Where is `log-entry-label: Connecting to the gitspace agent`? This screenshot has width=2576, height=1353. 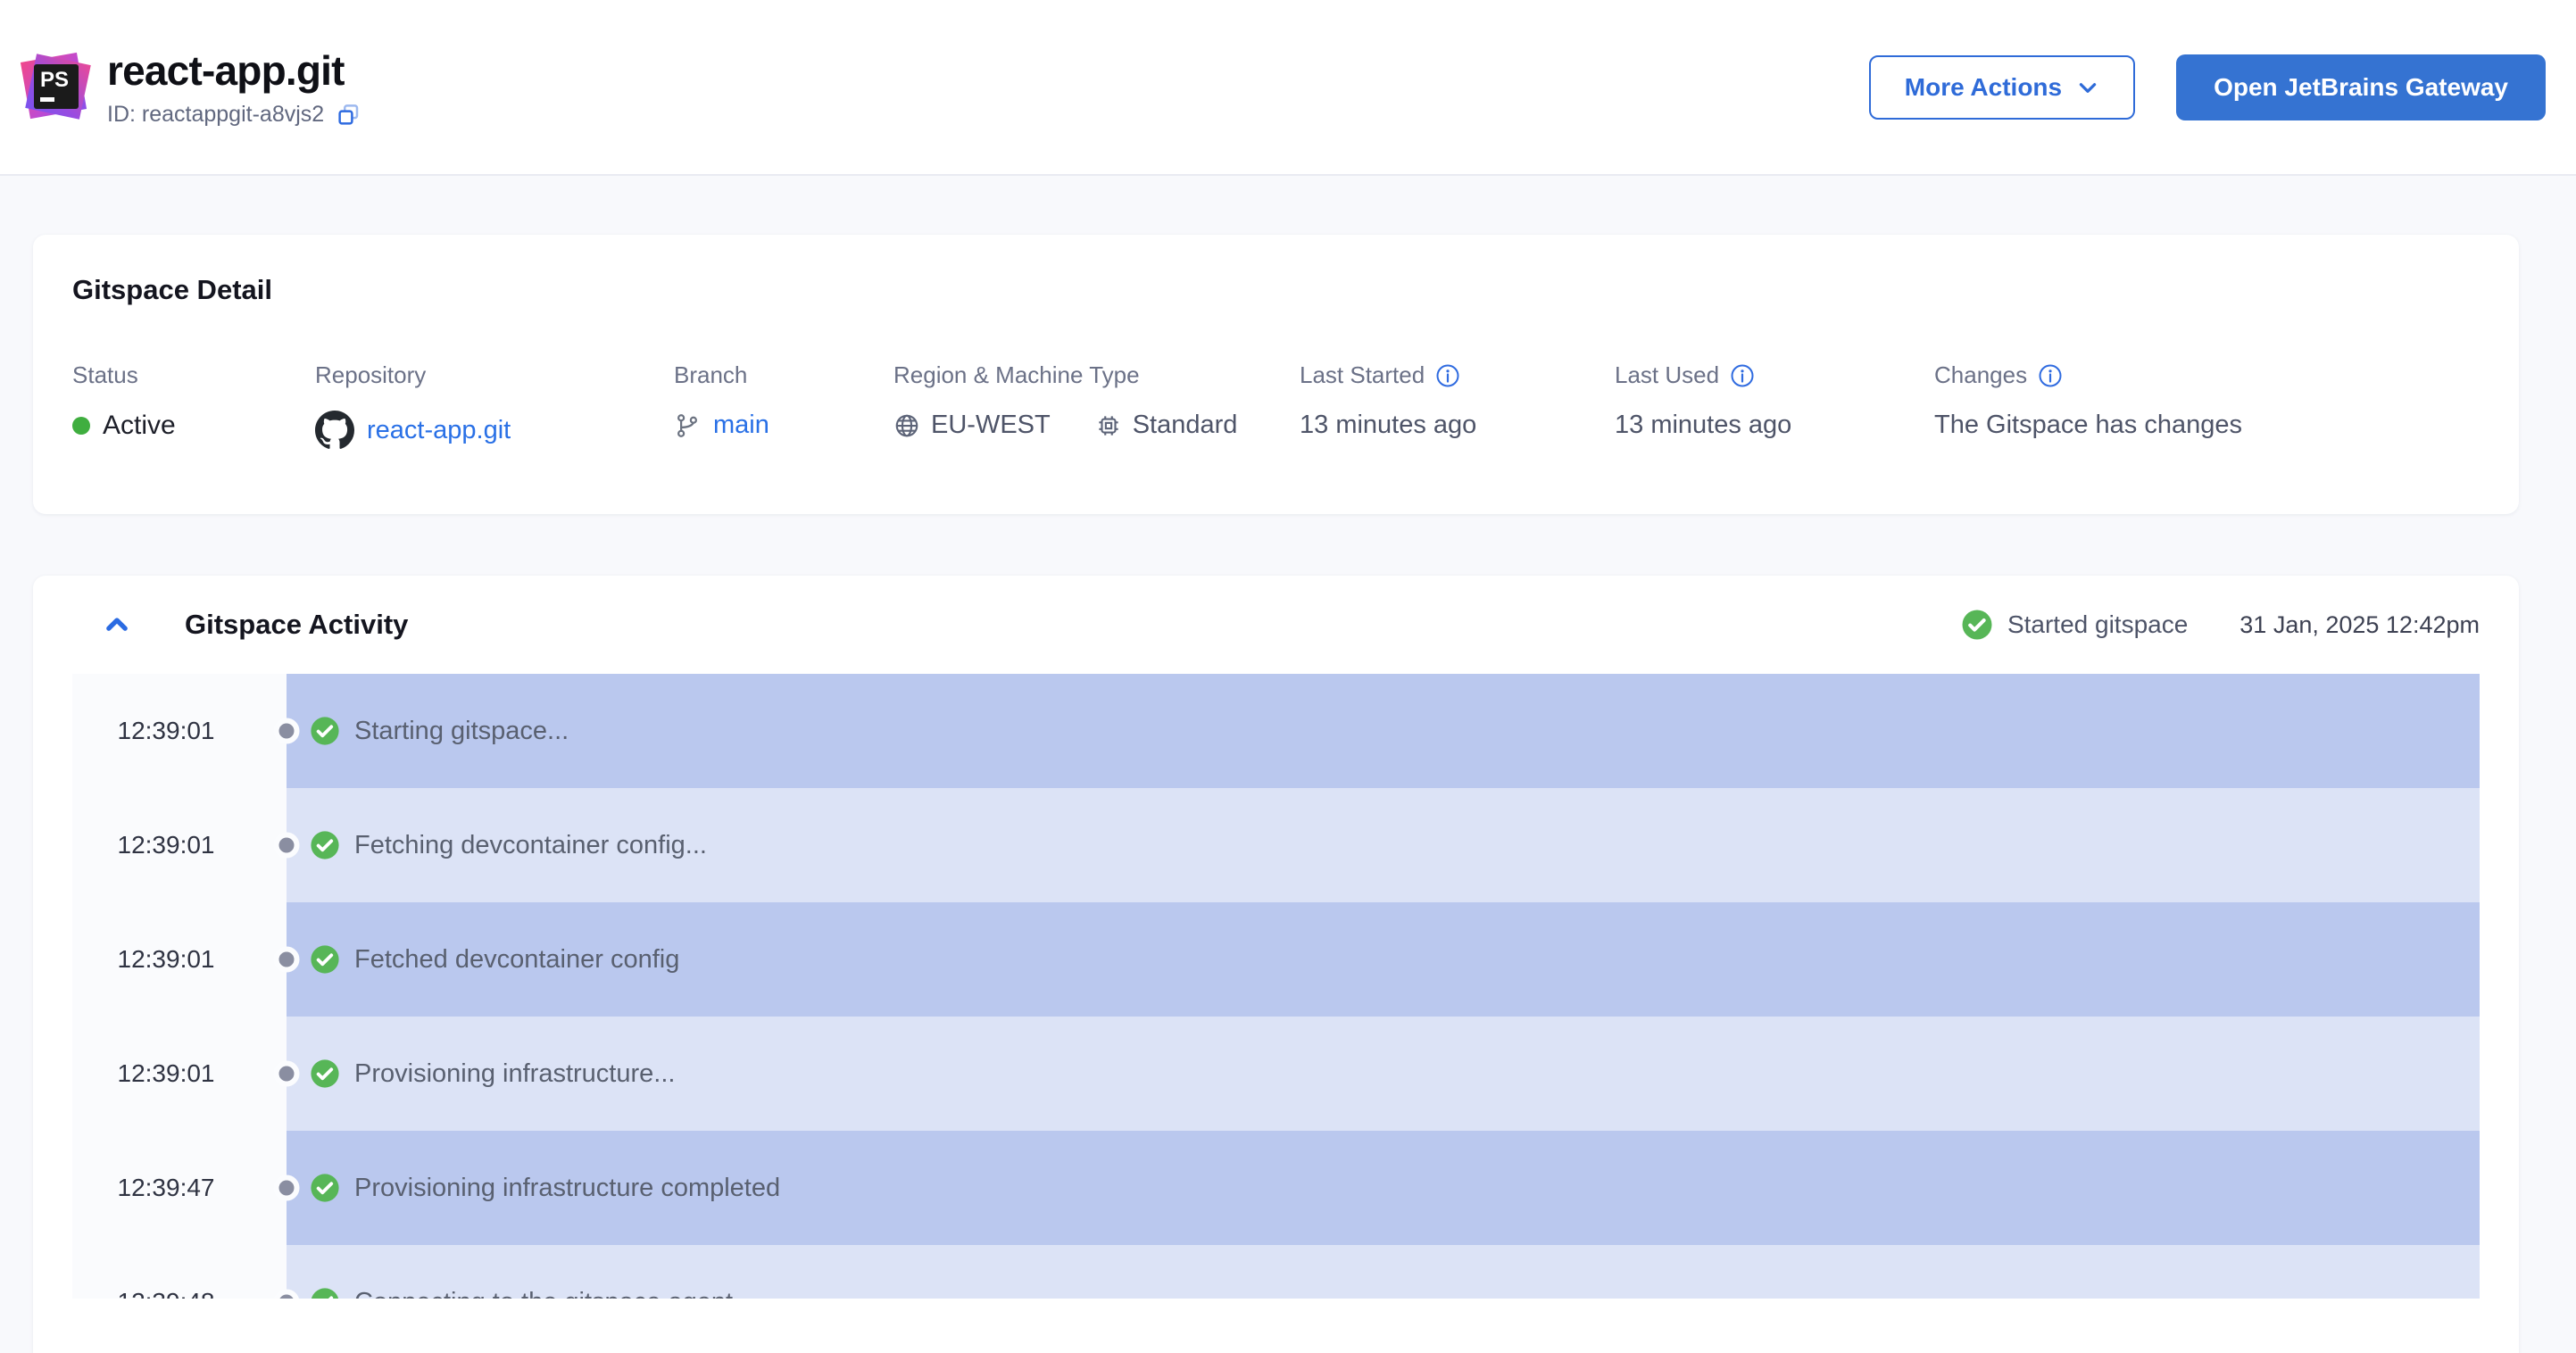 log-entry-label: Connecting to the gitspace agent is located at coordinates (544, 1293).